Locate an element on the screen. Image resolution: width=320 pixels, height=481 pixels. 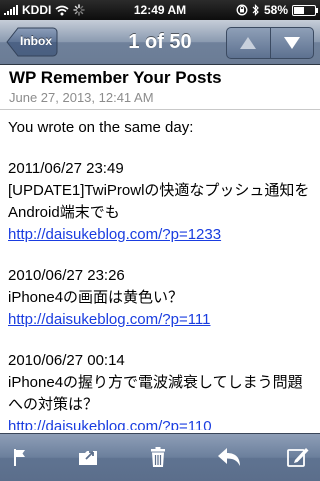
delete-button is located at coordinates (160, 458).